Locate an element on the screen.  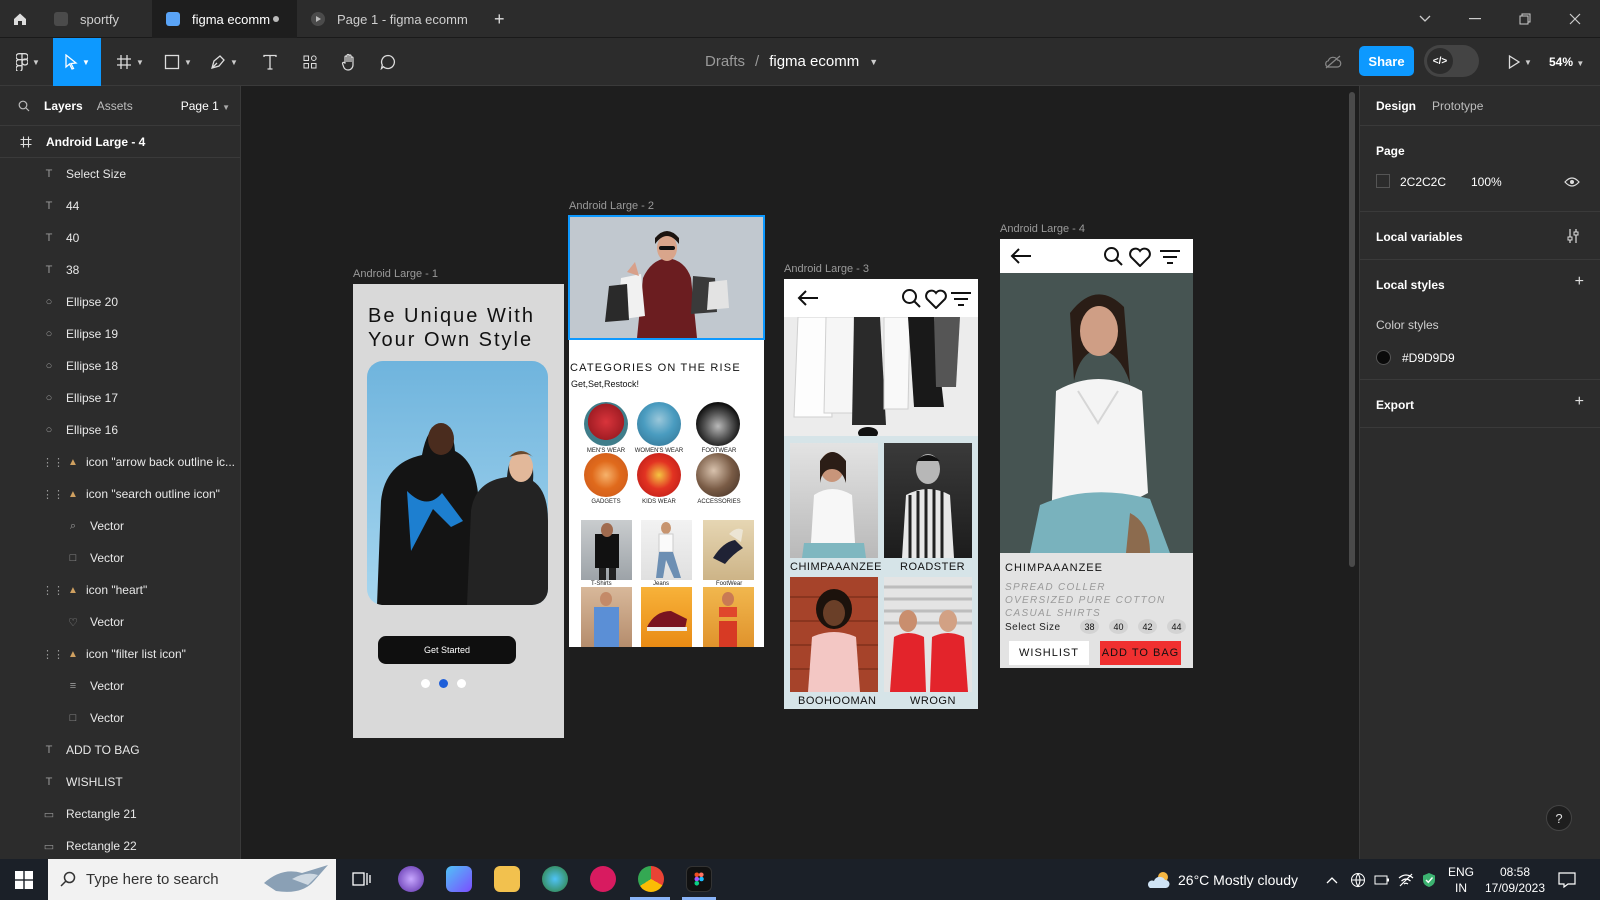
category-kids-wear-image is located at coordinates (659, 475).